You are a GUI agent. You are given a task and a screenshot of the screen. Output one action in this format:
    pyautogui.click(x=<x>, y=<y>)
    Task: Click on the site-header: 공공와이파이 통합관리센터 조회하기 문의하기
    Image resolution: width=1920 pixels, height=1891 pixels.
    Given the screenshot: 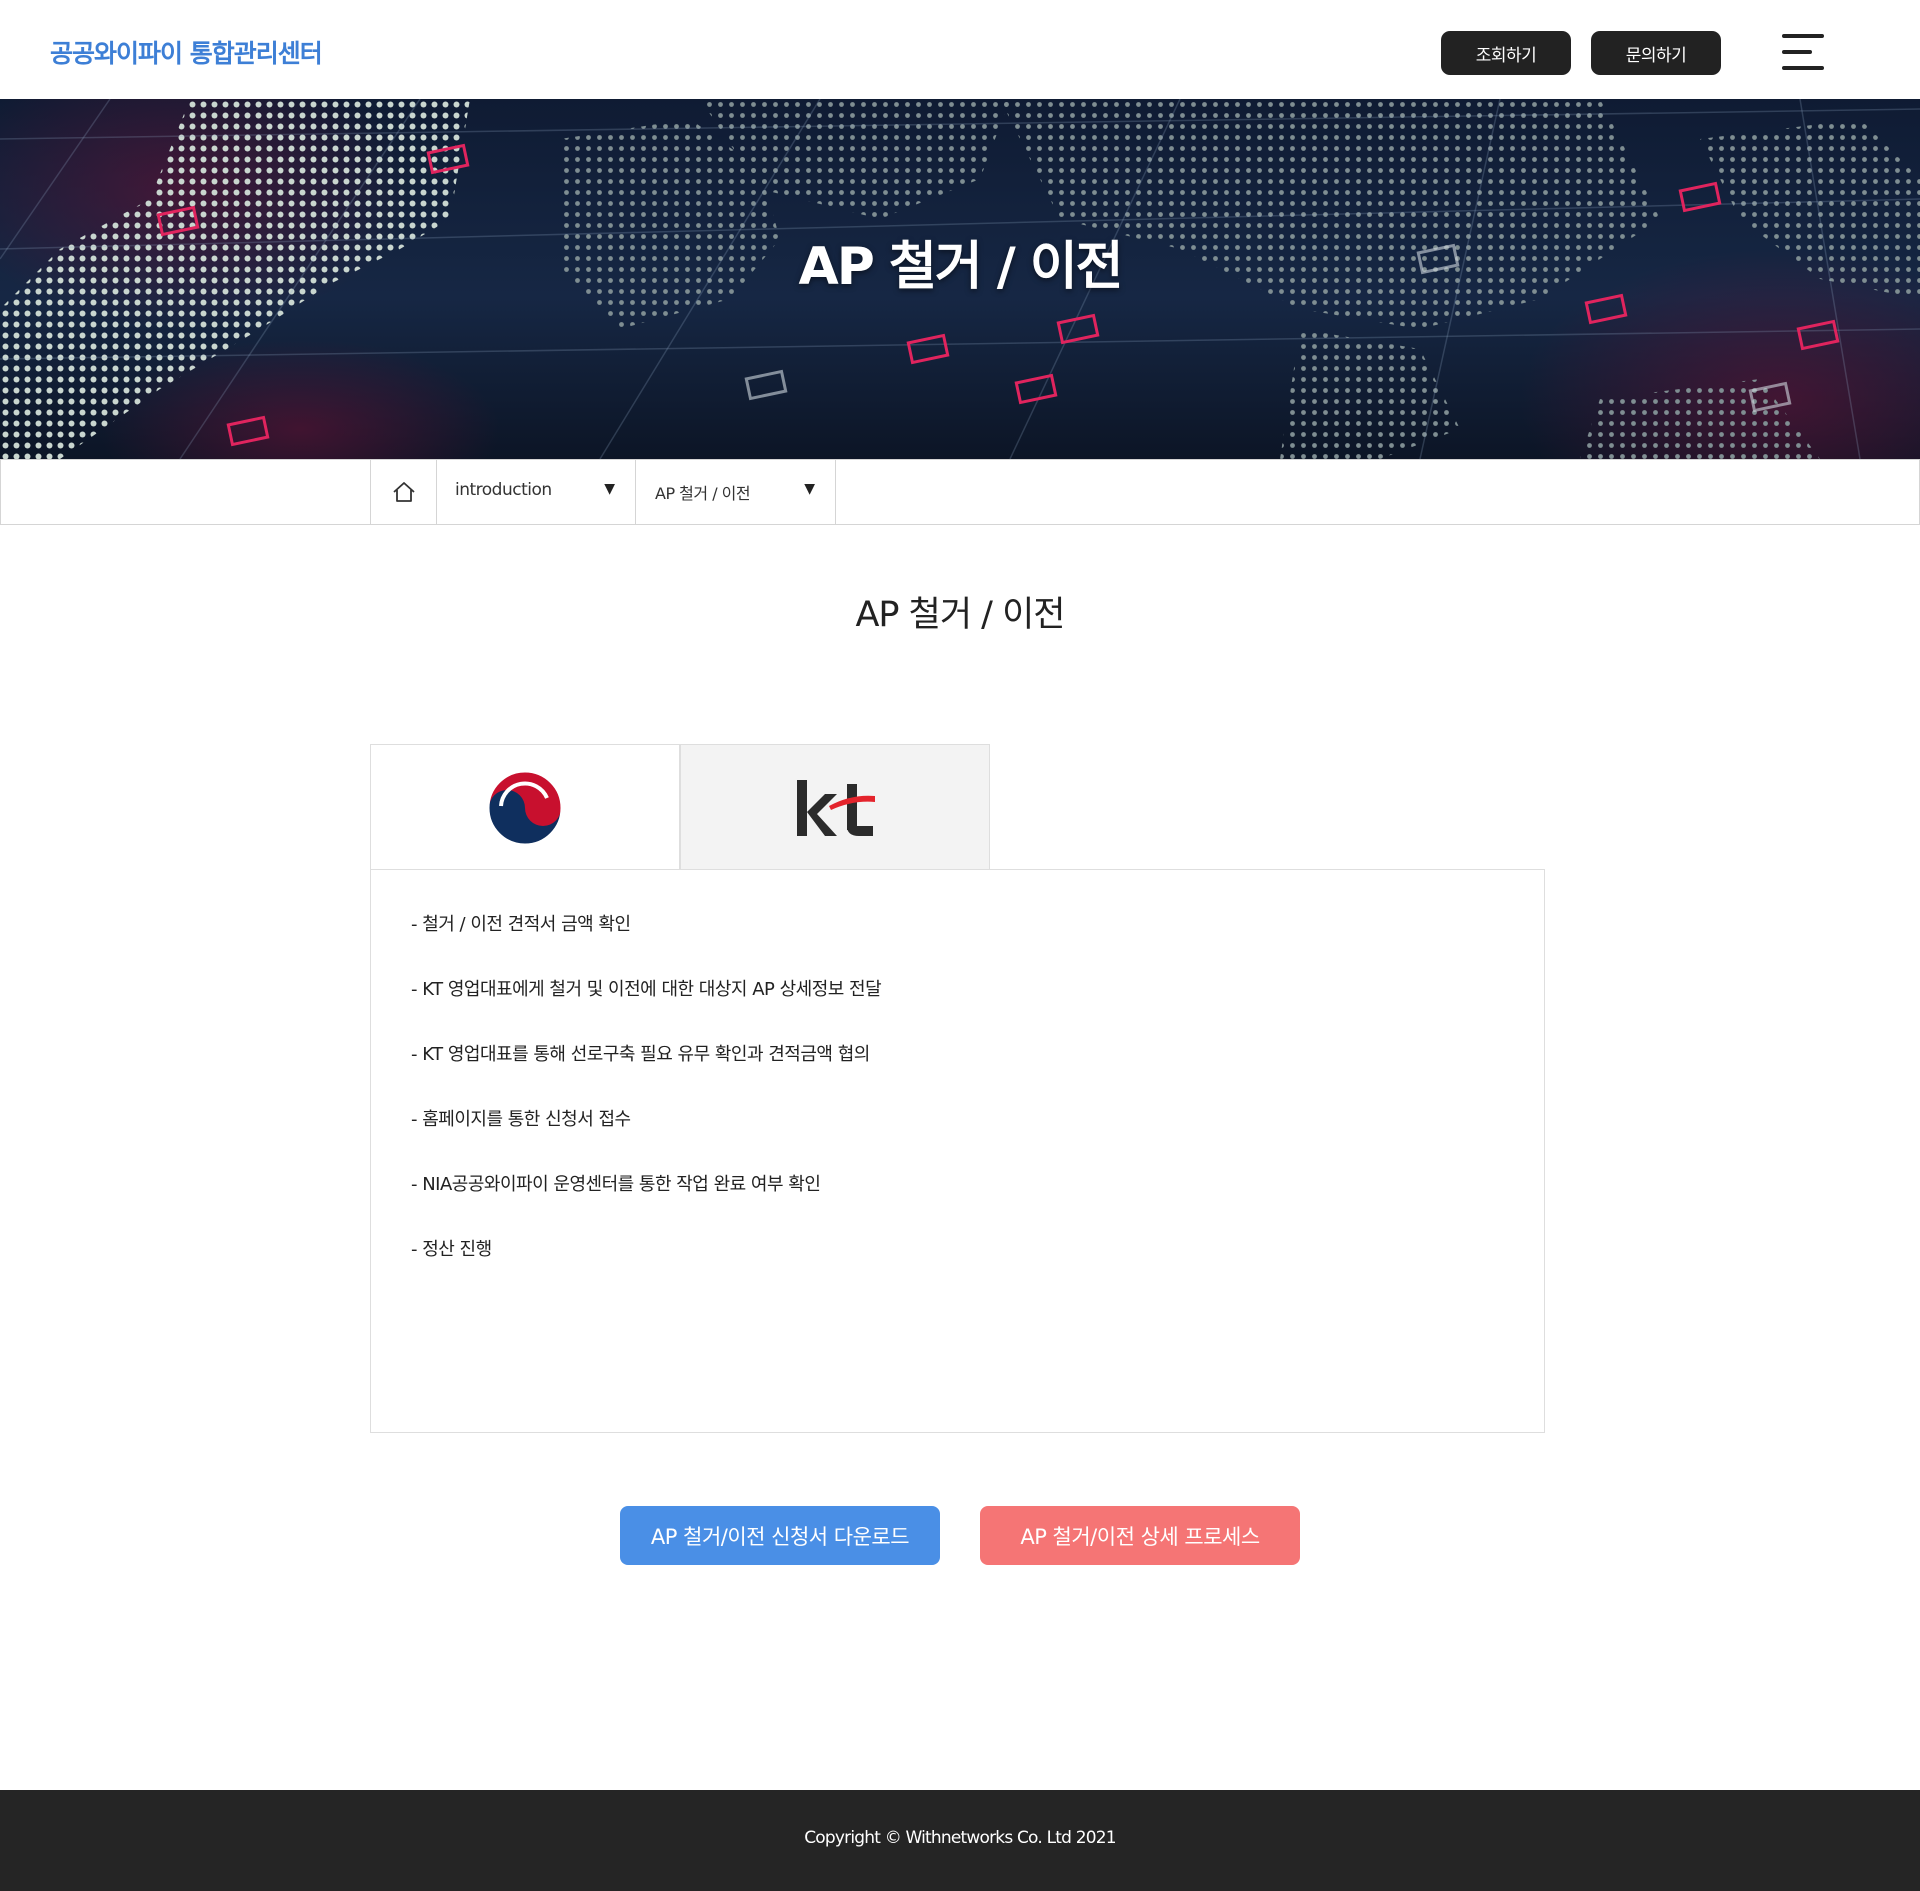 What is the action you would take?
    pyautogui.click(x=960, y=49)
    